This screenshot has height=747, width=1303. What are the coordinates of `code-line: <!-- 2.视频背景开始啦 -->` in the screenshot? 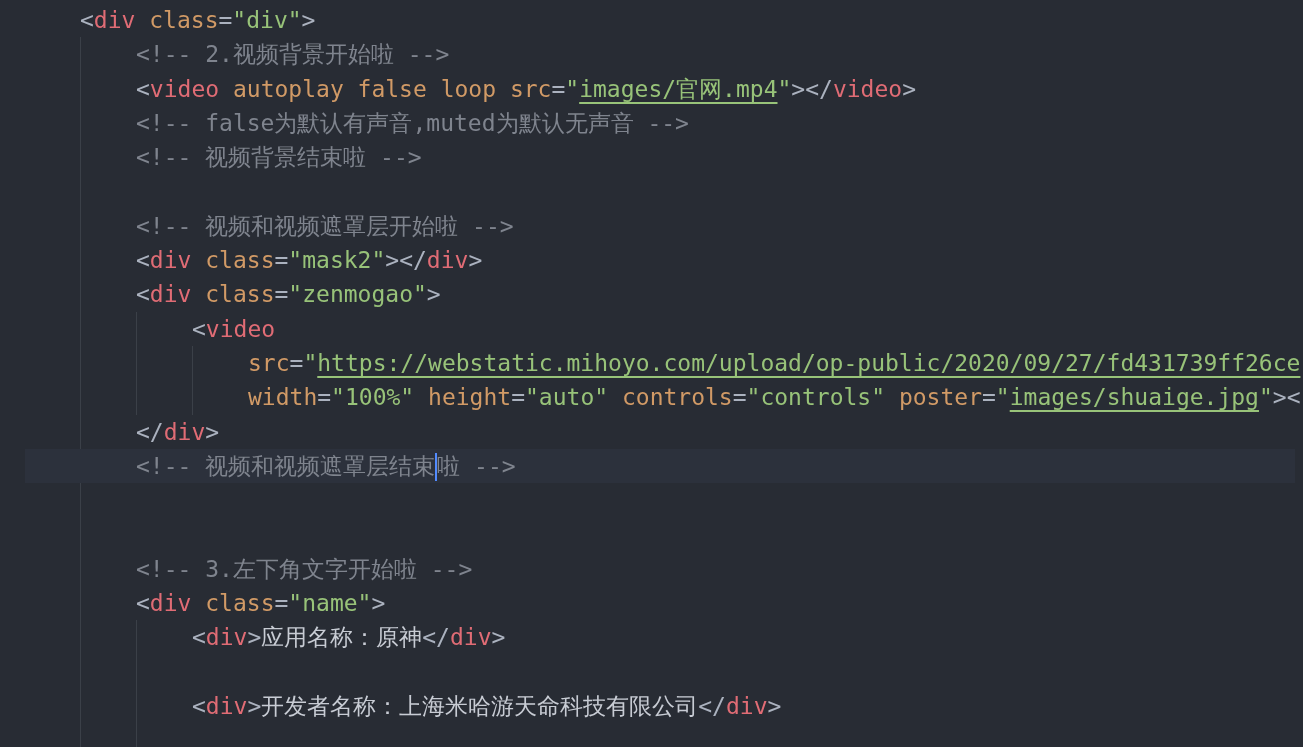 It's located at (293, 55).